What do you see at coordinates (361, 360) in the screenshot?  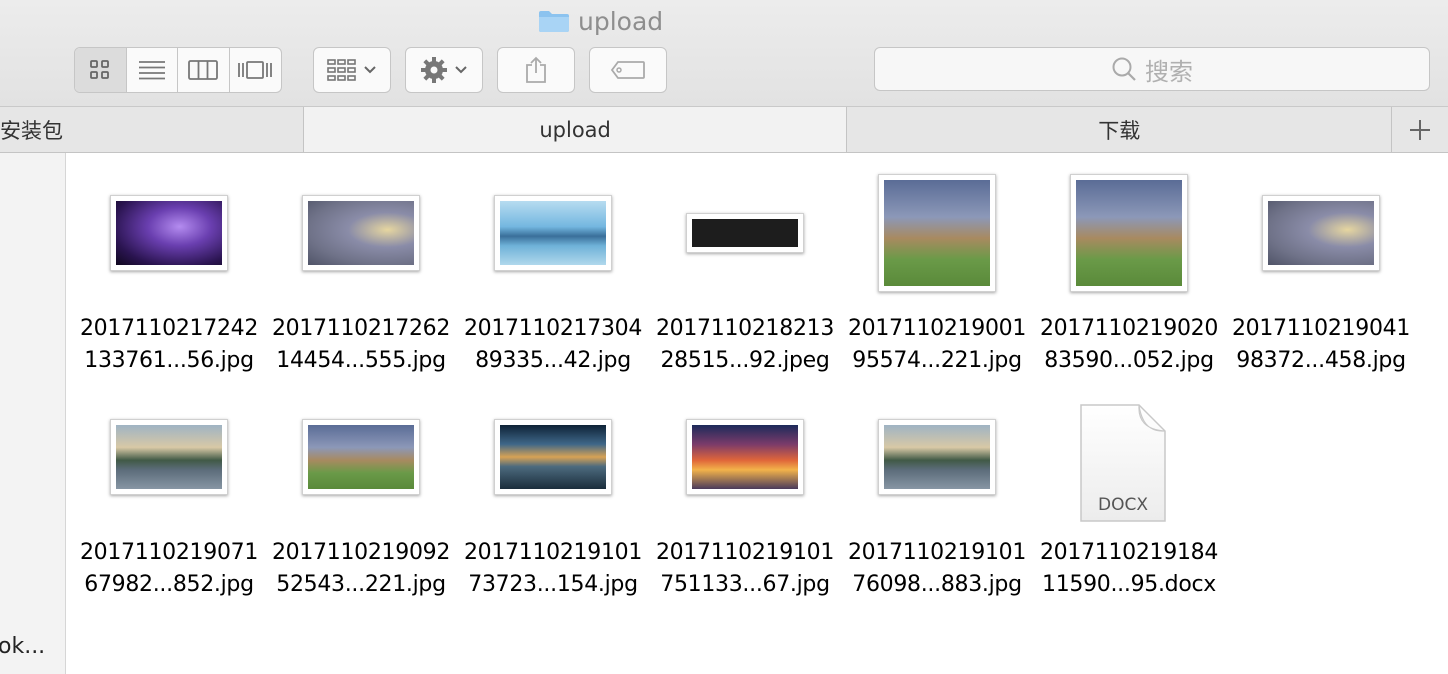 I see `file-name-line2: 14454...555.jpg` at bounding box center [361, 360].